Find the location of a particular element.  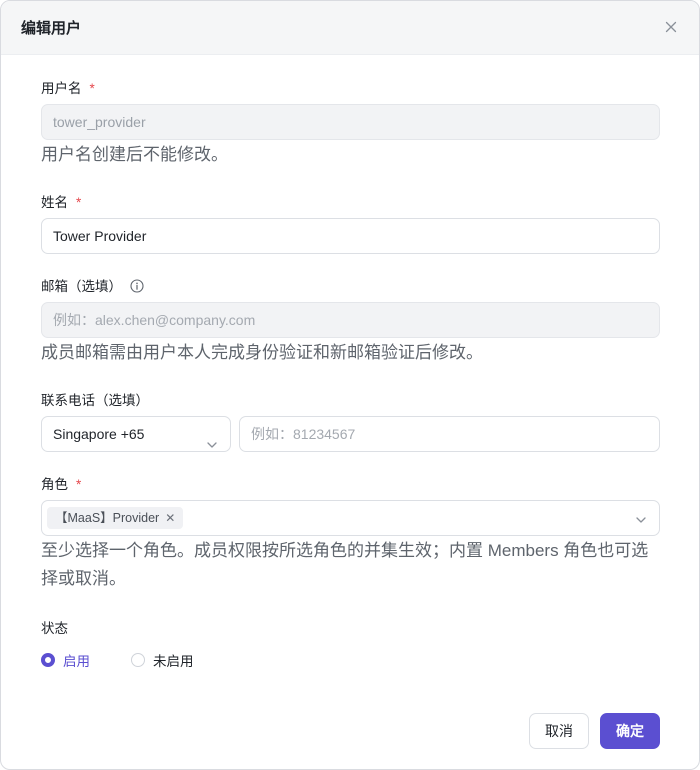

remove-tag-icon: ✕ is located at coordinates (170, 518).